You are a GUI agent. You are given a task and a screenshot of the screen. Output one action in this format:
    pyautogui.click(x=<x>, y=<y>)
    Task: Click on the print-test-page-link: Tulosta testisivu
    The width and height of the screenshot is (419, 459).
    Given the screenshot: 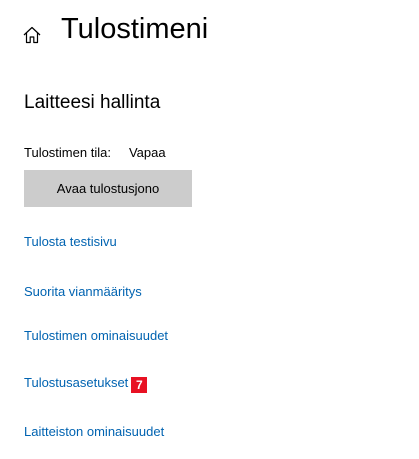 What is the action you would take?
    pyautogui.click(x=70, y=242)
    